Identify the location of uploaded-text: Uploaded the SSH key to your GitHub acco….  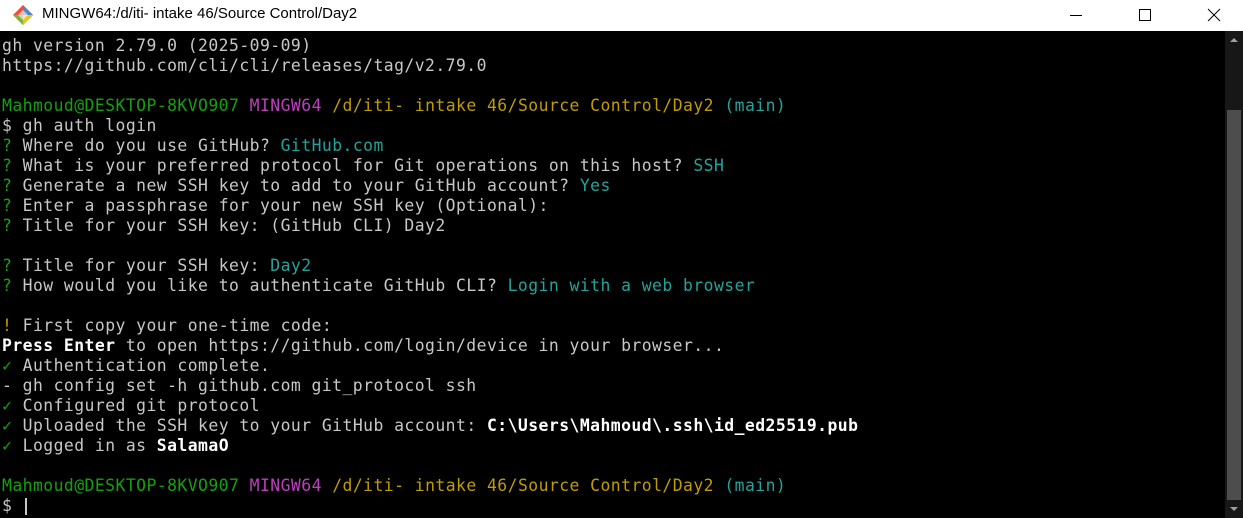
(249, 425).